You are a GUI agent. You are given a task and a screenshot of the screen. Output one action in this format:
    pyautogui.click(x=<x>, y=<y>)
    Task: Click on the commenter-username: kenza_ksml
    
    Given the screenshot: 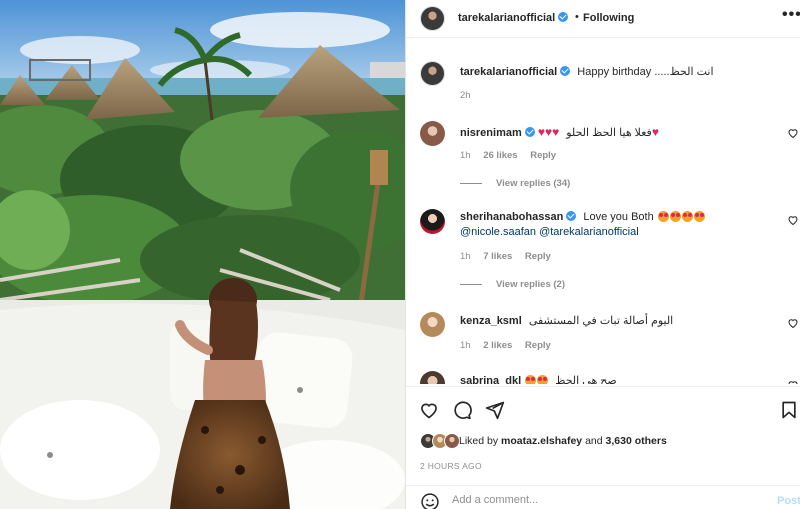 What is the action you would take?
    pyautogui.click(x=491, y=321)
    